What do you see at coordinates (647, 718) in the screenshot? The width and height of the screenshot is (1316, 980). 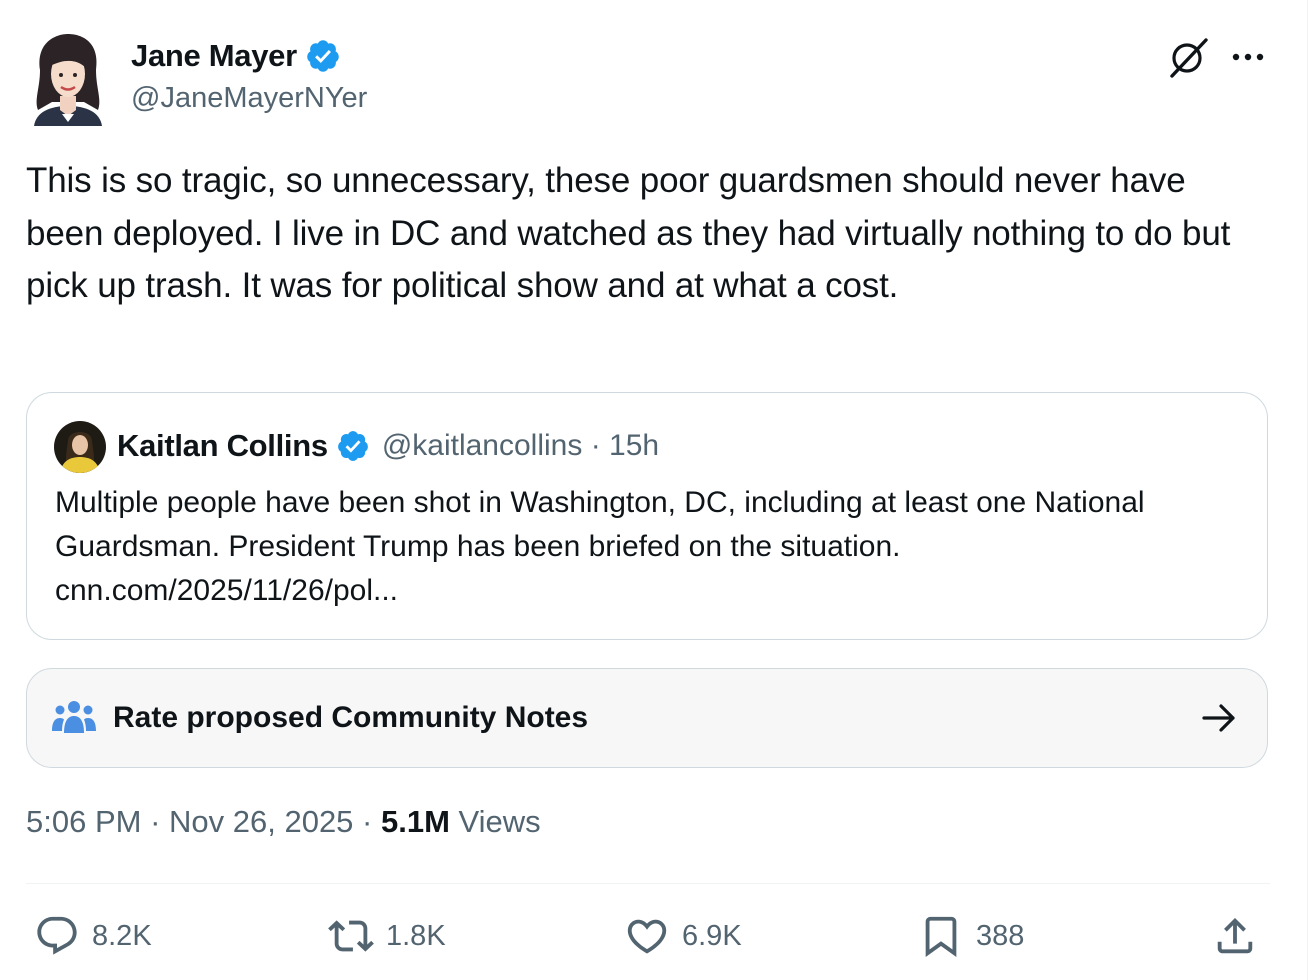 I see `community-notes-button: Rate proposed Community Notes` at bounding box center [647, 718].